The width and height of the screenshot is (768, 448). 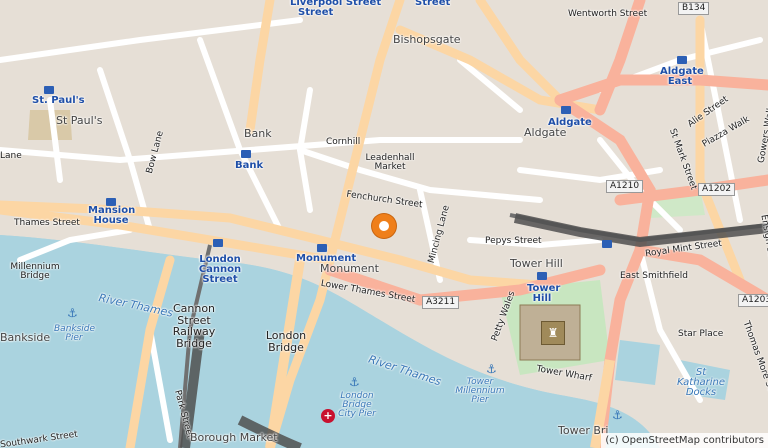 What do you see at coordinates (553, 333) in the screenshot?
I see `castle-icon: ♜` at bounding box center [553, 333].